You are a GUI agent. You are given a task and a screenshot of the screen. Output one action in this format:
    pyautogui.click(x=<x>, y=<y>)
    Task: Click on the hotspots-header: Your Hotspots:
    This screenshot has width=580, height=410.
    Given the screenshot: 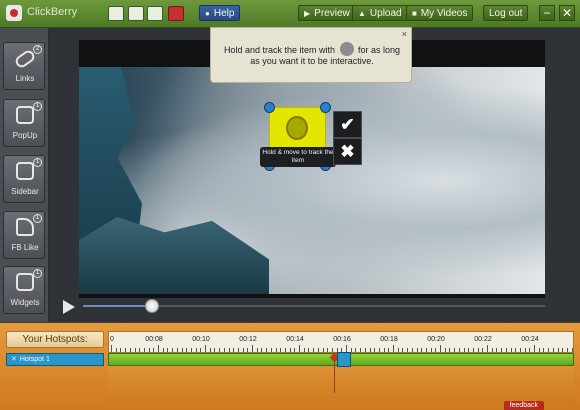 What is the action you would take?
    pyautogui.click(x=55, y=339)
    